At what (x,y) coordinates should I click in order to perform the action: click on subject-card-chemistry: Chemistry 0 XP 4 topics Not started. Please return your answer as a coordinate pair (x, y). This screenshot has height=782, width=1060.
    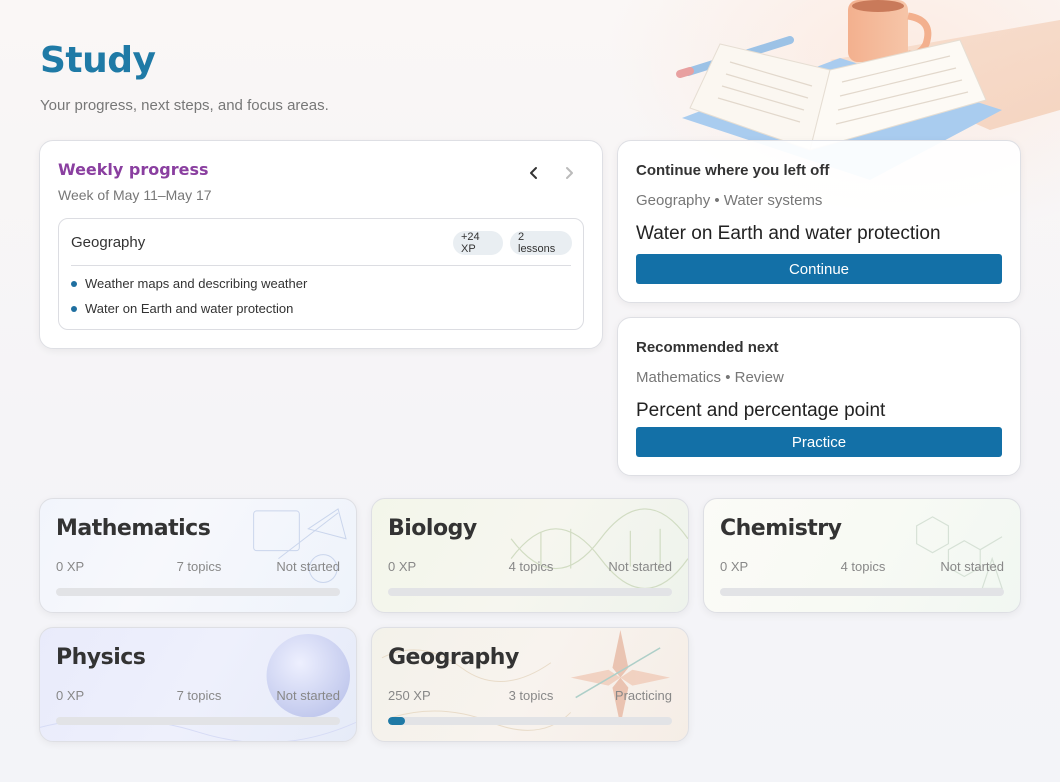
    Looking at the image, I should click on (862, 555).